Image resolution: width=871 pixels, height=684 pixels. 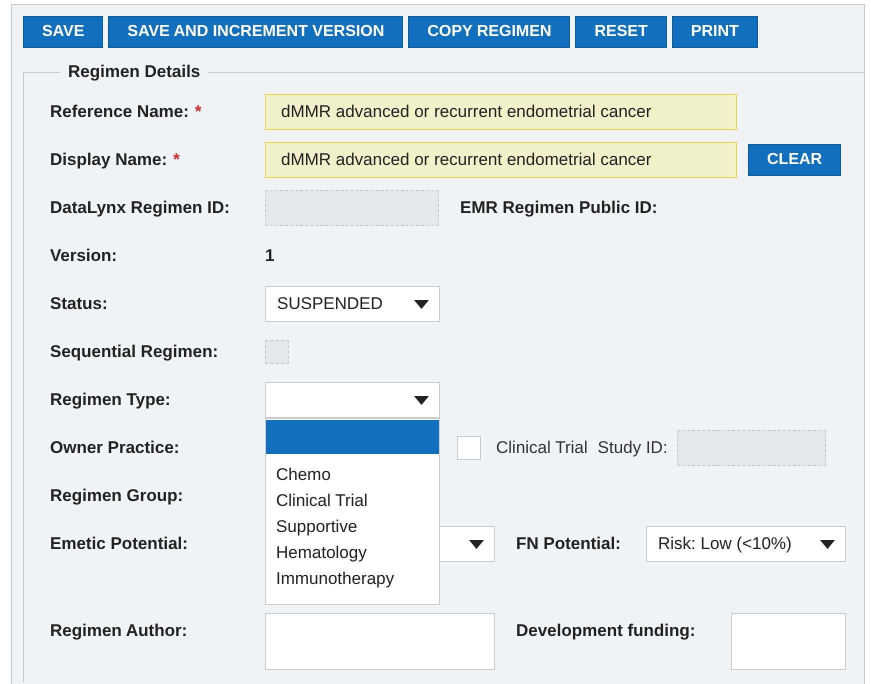 What do you see at coordinates (140, 208) in the screenshot?
I see `field-label: DataLynx Regimen ID:` at bounding box center [140, 208].